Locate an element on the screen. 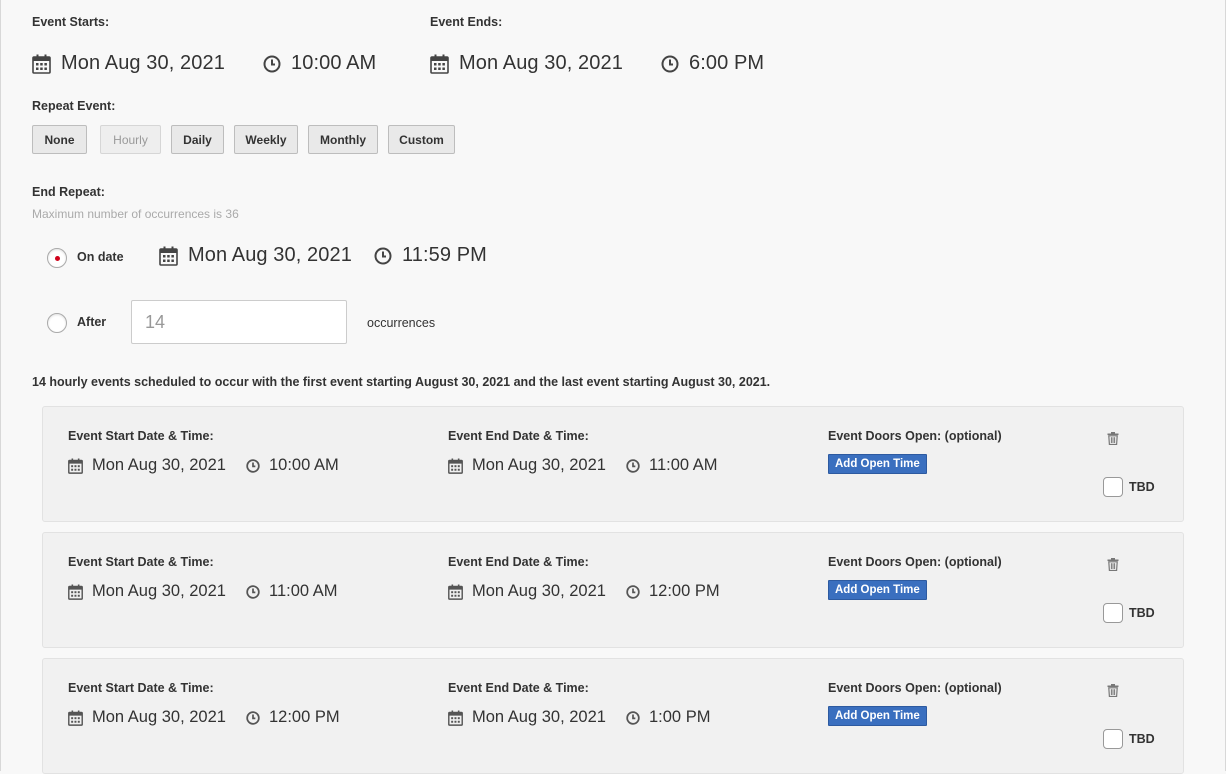 The width and height of the screenshot is (1226, 774). event-ends-label: Event Ends: is located at coordinates (466, 22).